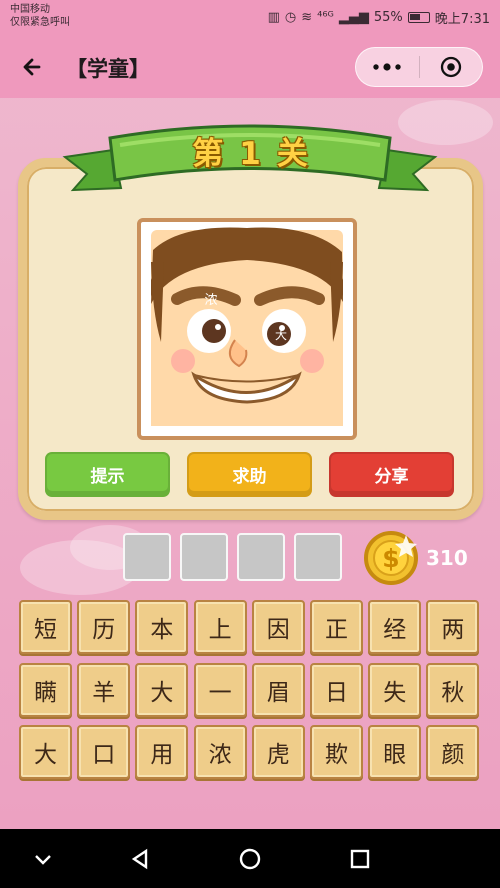  I want to click on carrier-emergency: 仅限紧急呼叫, so click(40, 22).